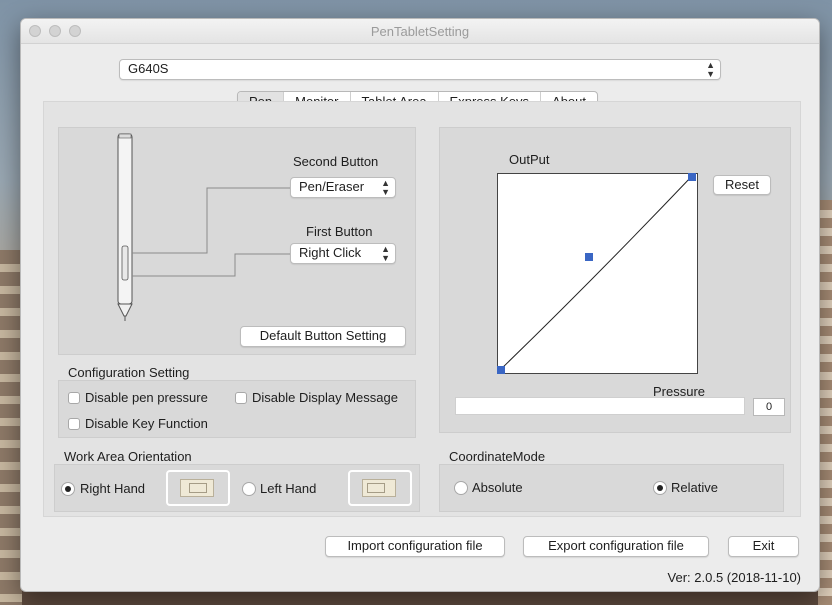 The height and width of the screenshot is (605, 832). I want to click on left-hand-label: Left Hand, so click(288, 488).